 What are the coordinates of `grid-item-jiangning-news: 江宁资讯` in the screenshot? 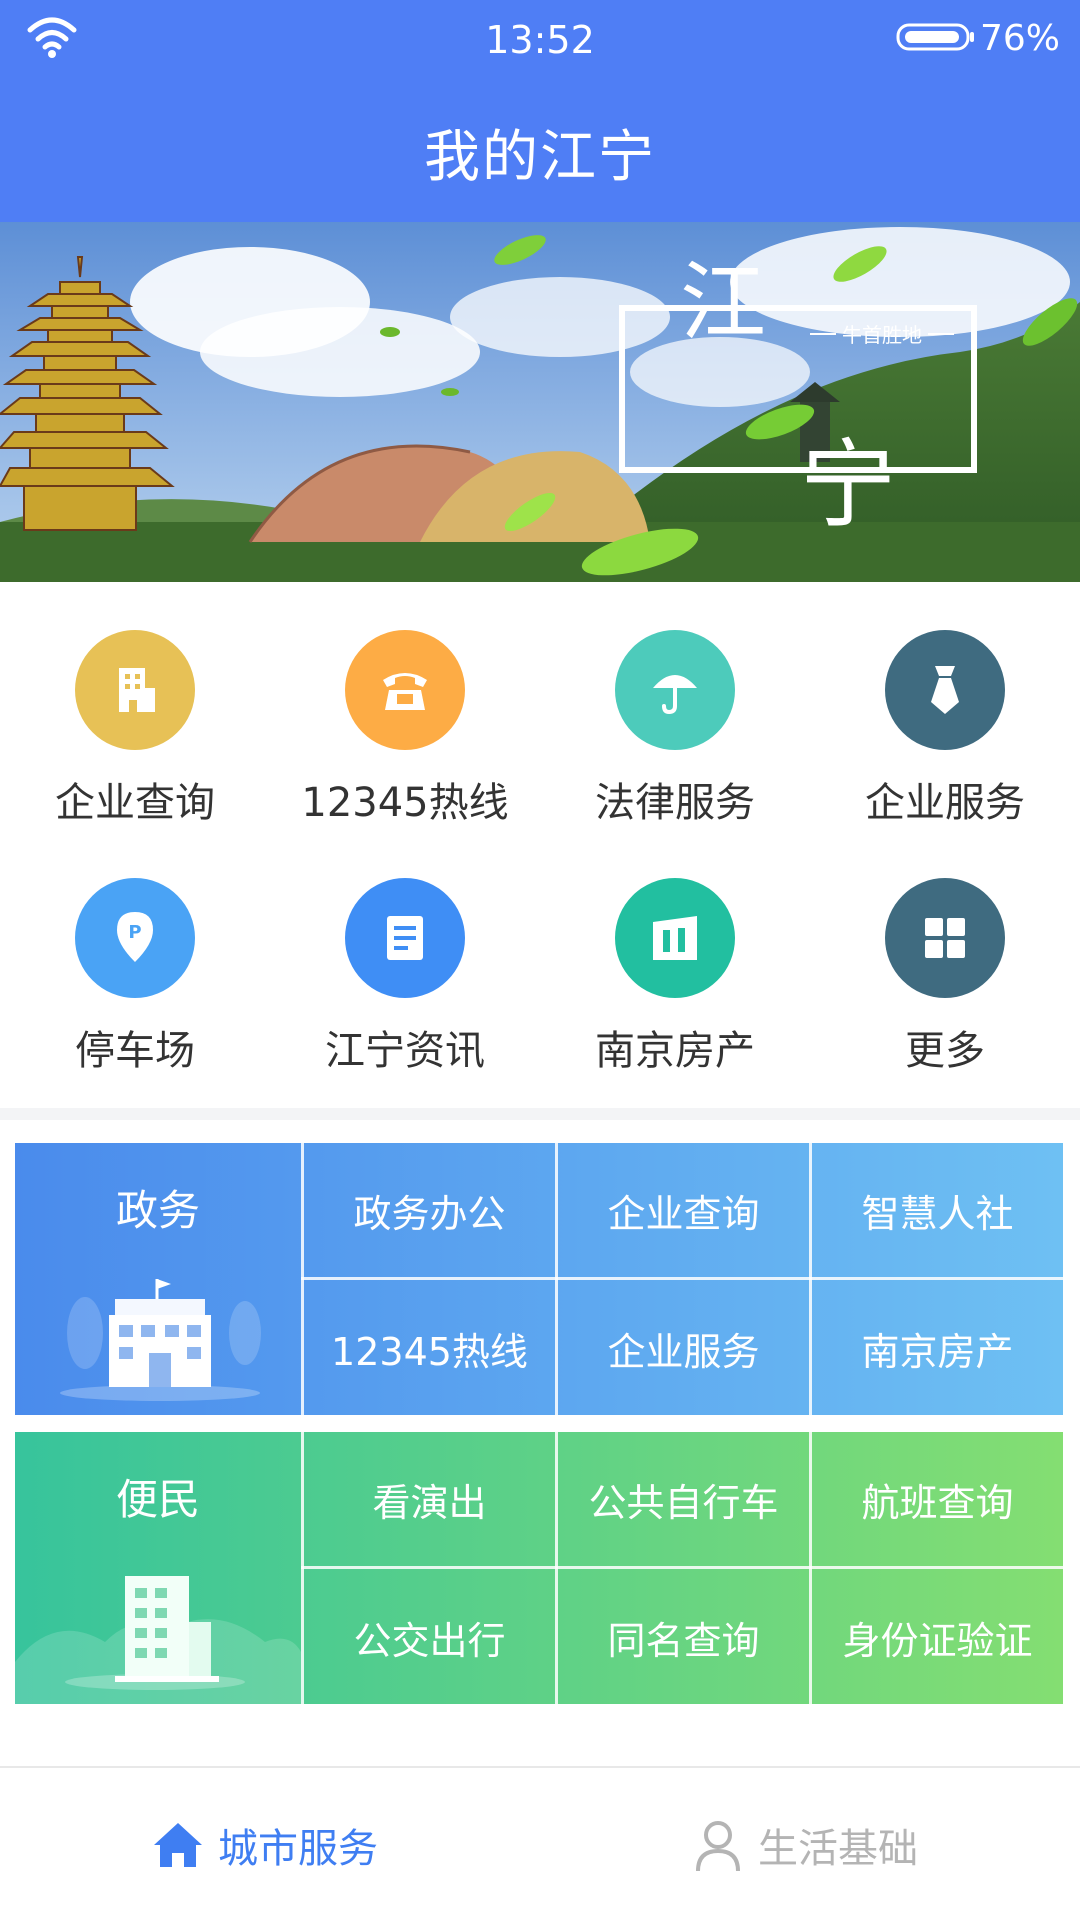 It's located at (405, 991).